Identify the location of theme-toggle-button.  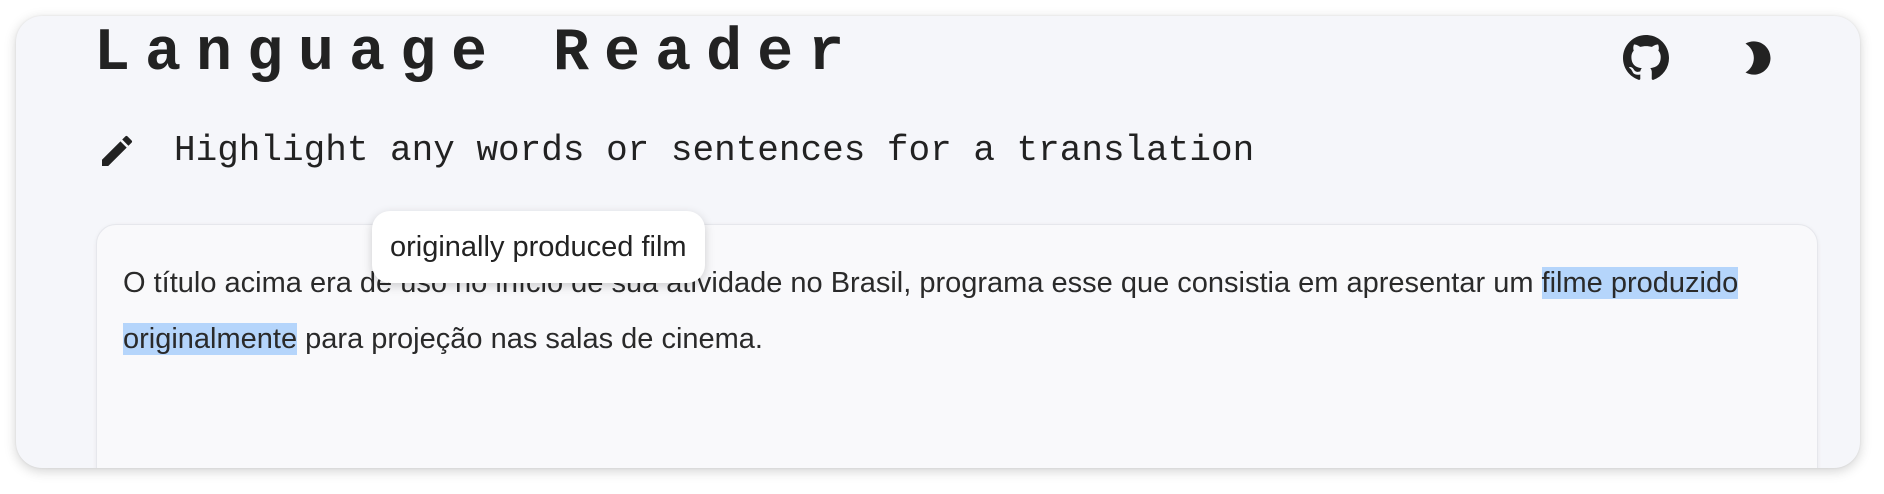
(1758, 58).